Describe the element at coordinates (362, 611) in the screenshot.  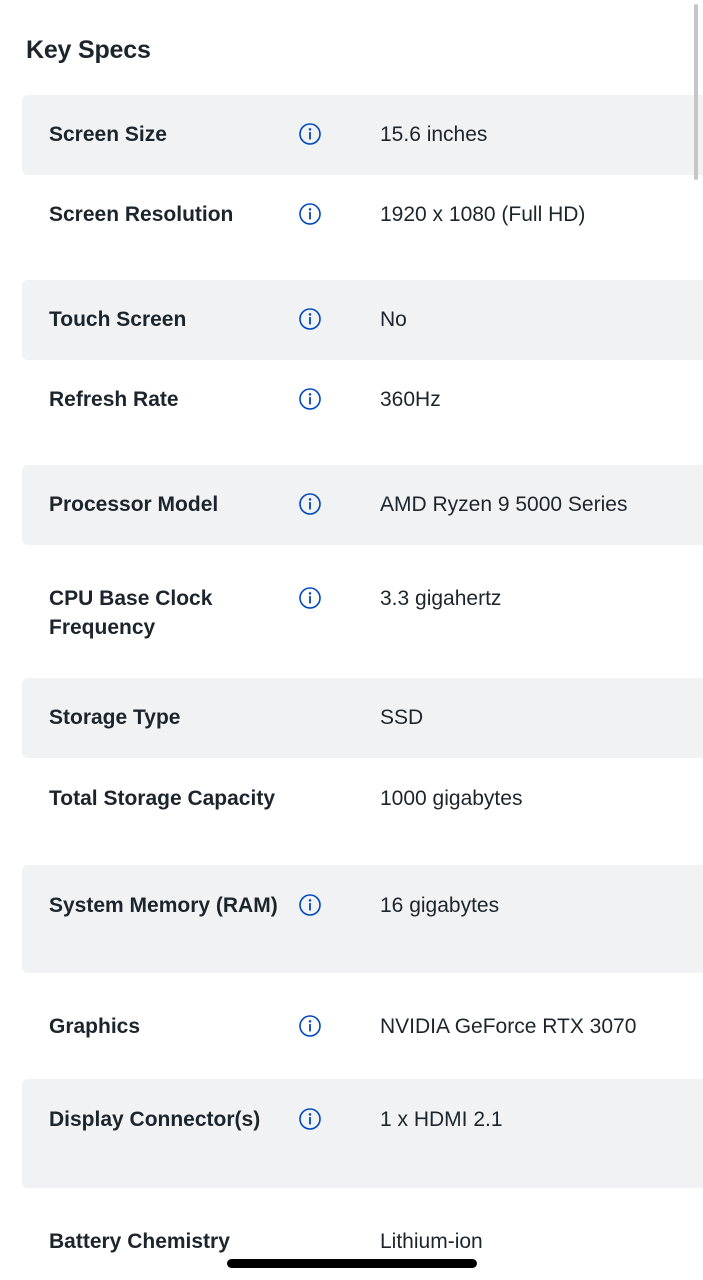
I see `spec-row-cpu-base-clock: CPU Base Clock Frequency 3.3 gigahertz` at that location.